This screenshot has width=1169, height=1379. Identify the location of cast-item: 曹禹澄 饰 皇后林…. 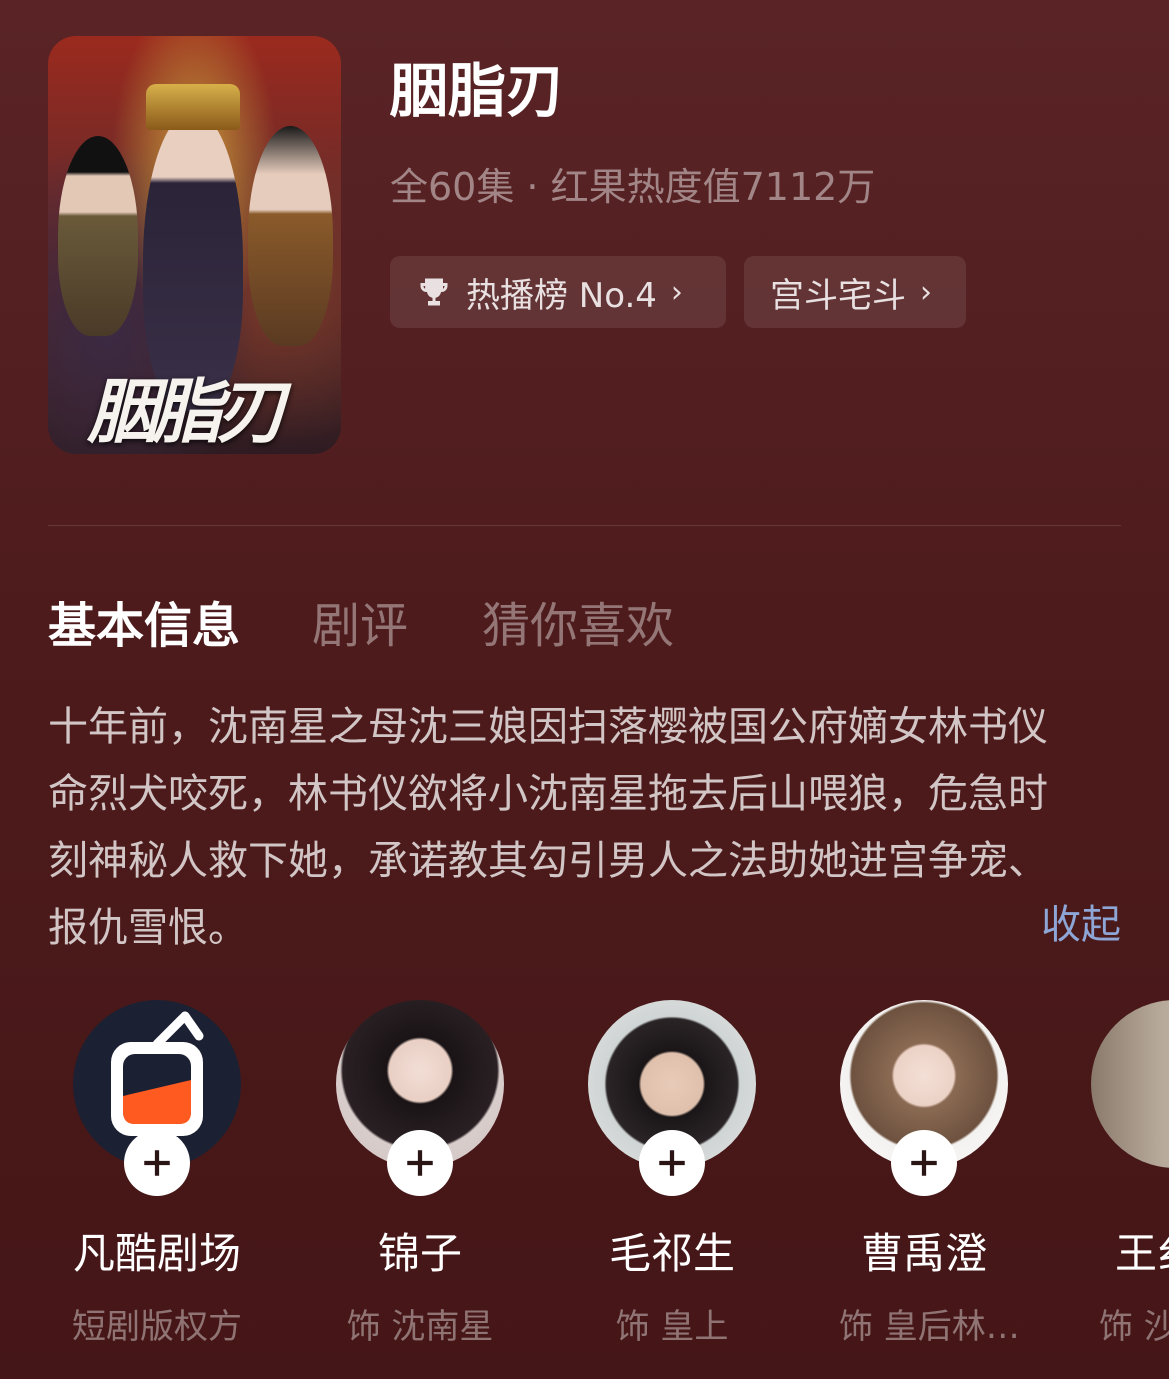
(929, 1174).